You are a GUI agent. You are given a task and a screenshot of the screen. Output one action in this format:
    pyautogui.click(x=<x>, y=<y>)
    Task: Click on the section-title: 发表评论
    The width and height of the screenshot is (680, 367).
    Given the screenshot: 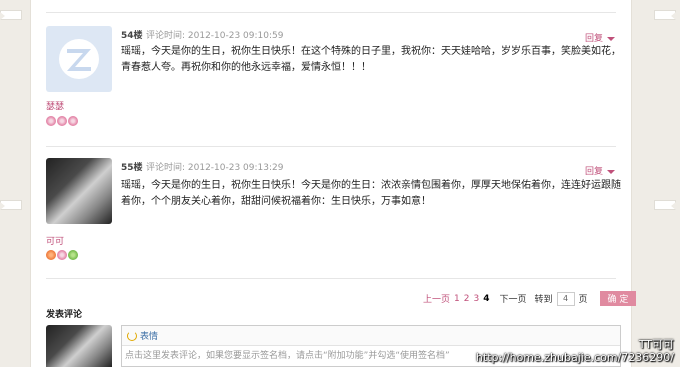 What is the action you would take?
    pyautogui.click(x=64, y=315)
    